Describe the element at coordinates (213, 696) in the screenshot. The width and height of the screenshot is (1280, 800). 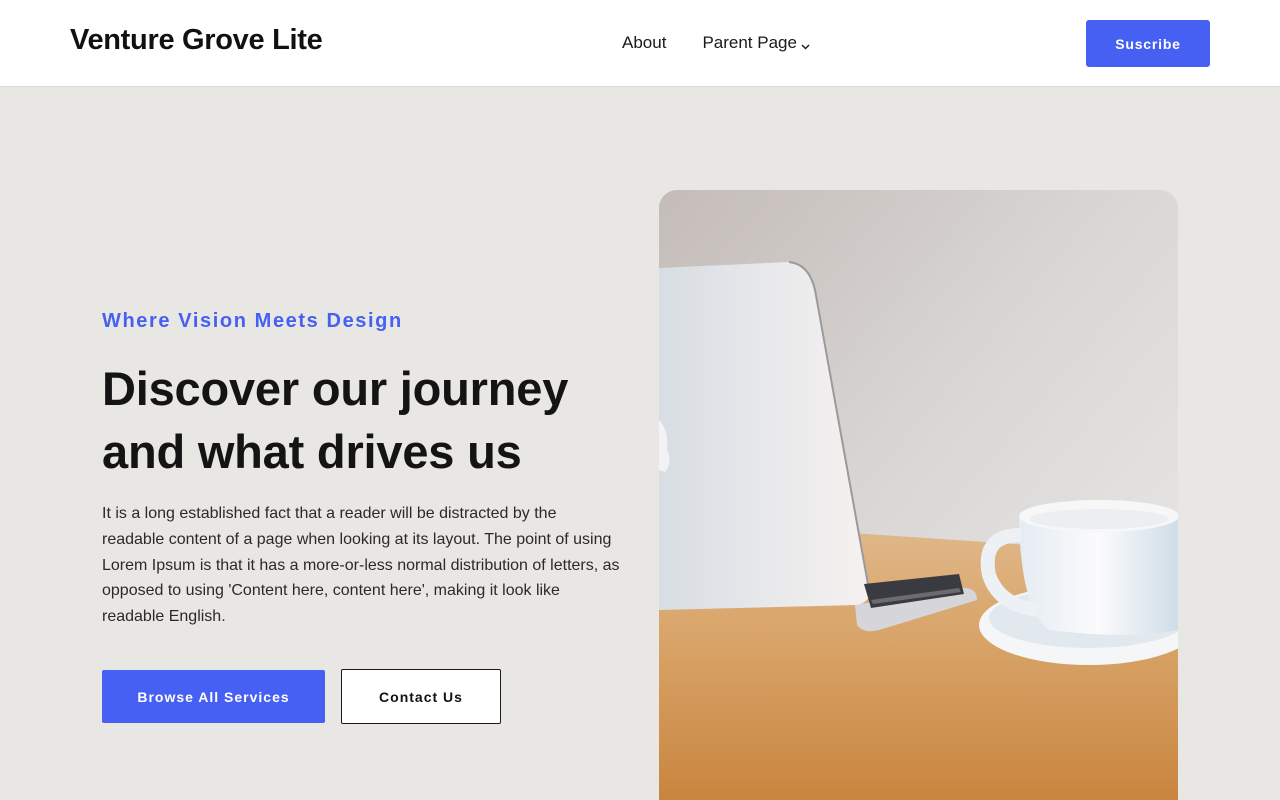
I see `browse-services-button: Browse All Services` at that location.